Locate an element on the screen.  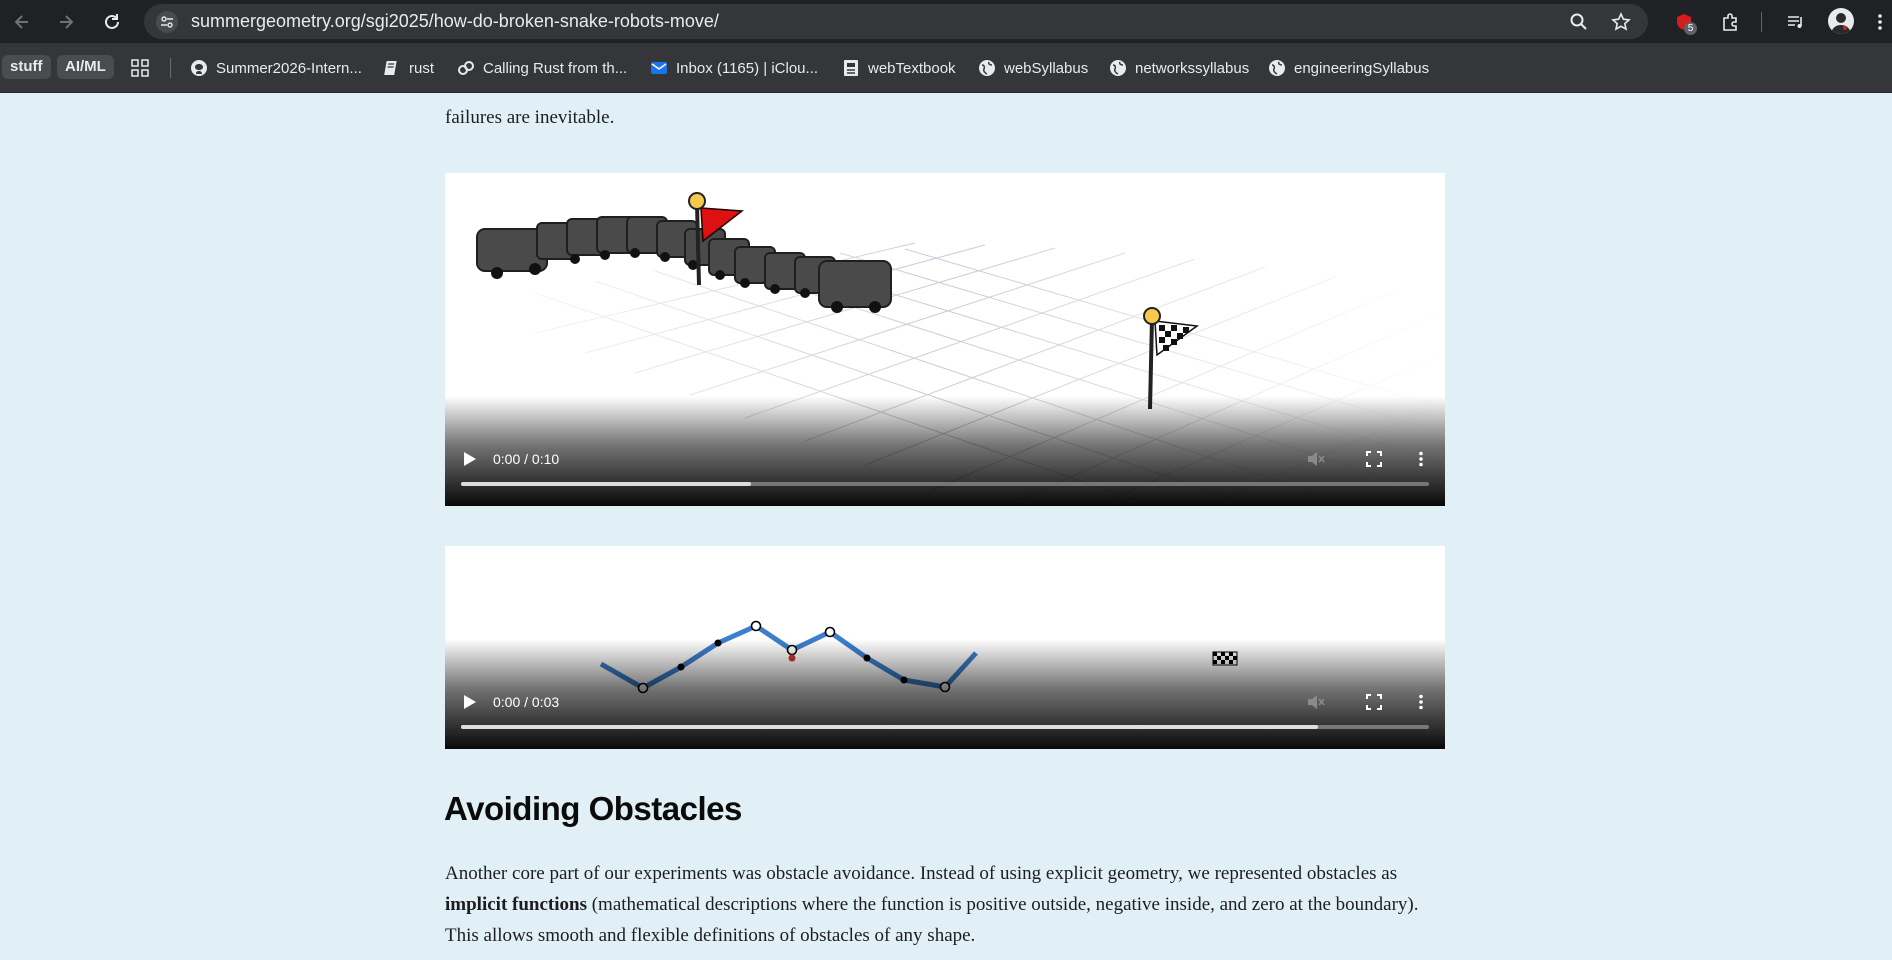
extension-button: 5 is located at coordinates (1684, 22).